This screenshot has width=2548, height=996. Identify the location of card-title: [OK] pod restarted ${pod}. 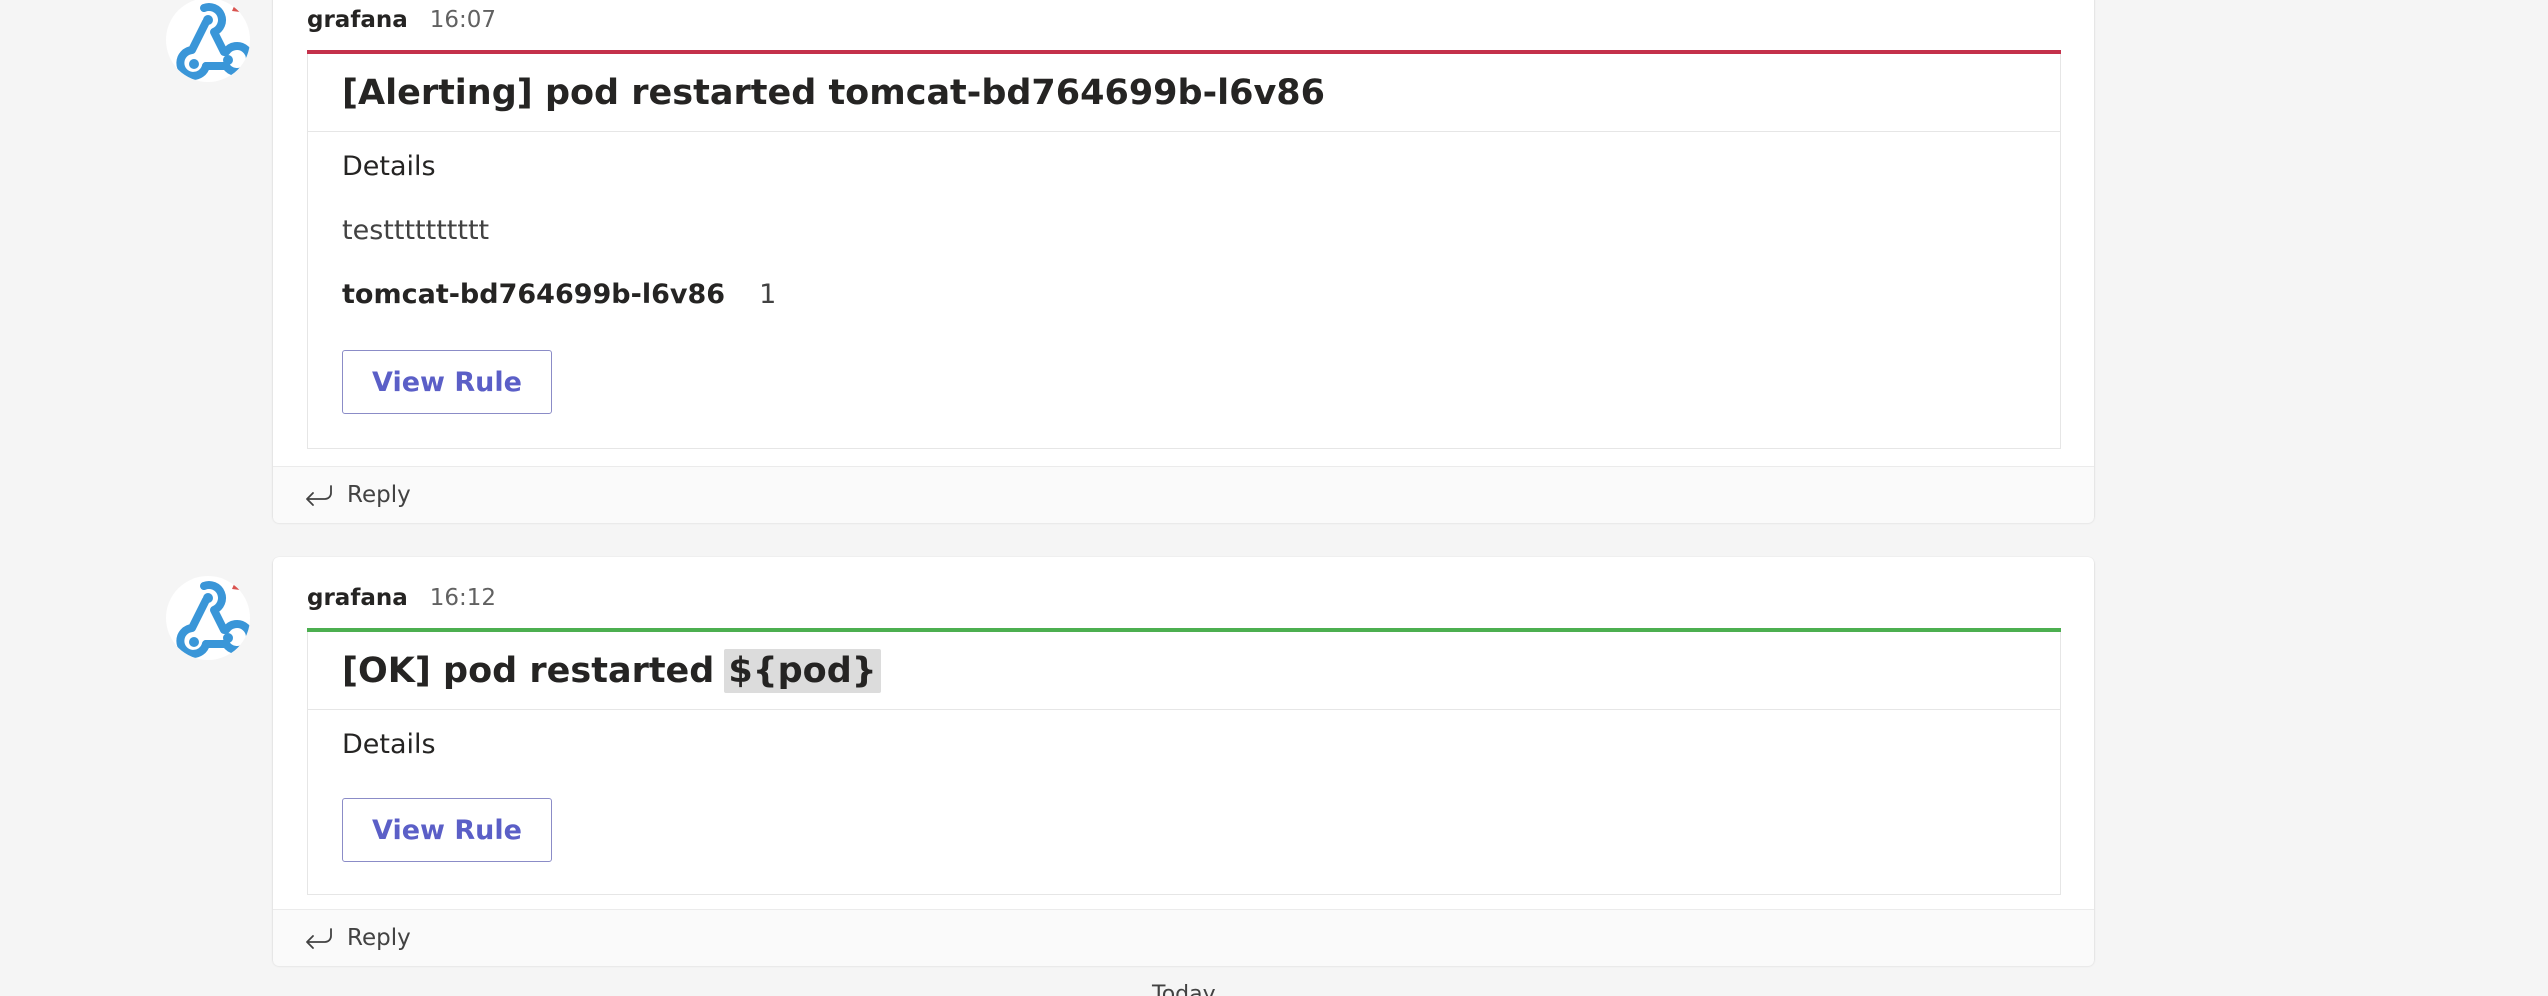
(1184, 671).